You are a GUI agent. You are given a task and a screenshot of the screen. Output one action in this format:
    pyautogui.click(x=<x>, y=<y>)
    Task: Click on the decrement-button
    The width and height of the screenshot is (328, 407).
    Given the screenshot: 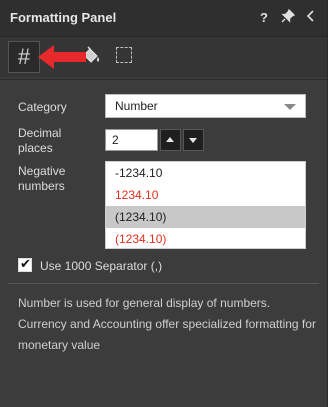 What is the action you would take?
    pyautogui.click(x=193, y=140)
    